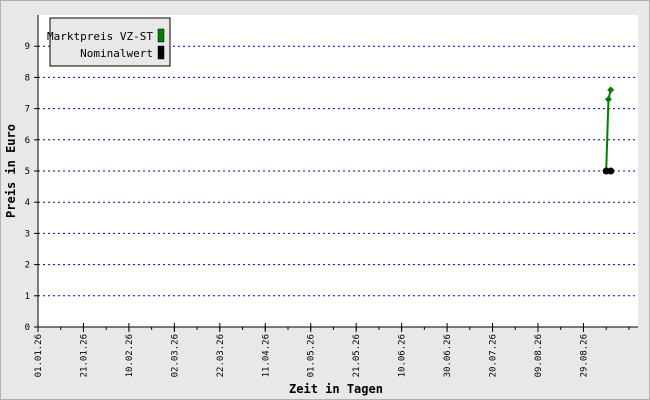 This screenshot has width=650, height=400. What do you see at coordinates (27, 203) in the screenshot?
I see `y-tick-label-4: 4` at bounding box center [27, 203].